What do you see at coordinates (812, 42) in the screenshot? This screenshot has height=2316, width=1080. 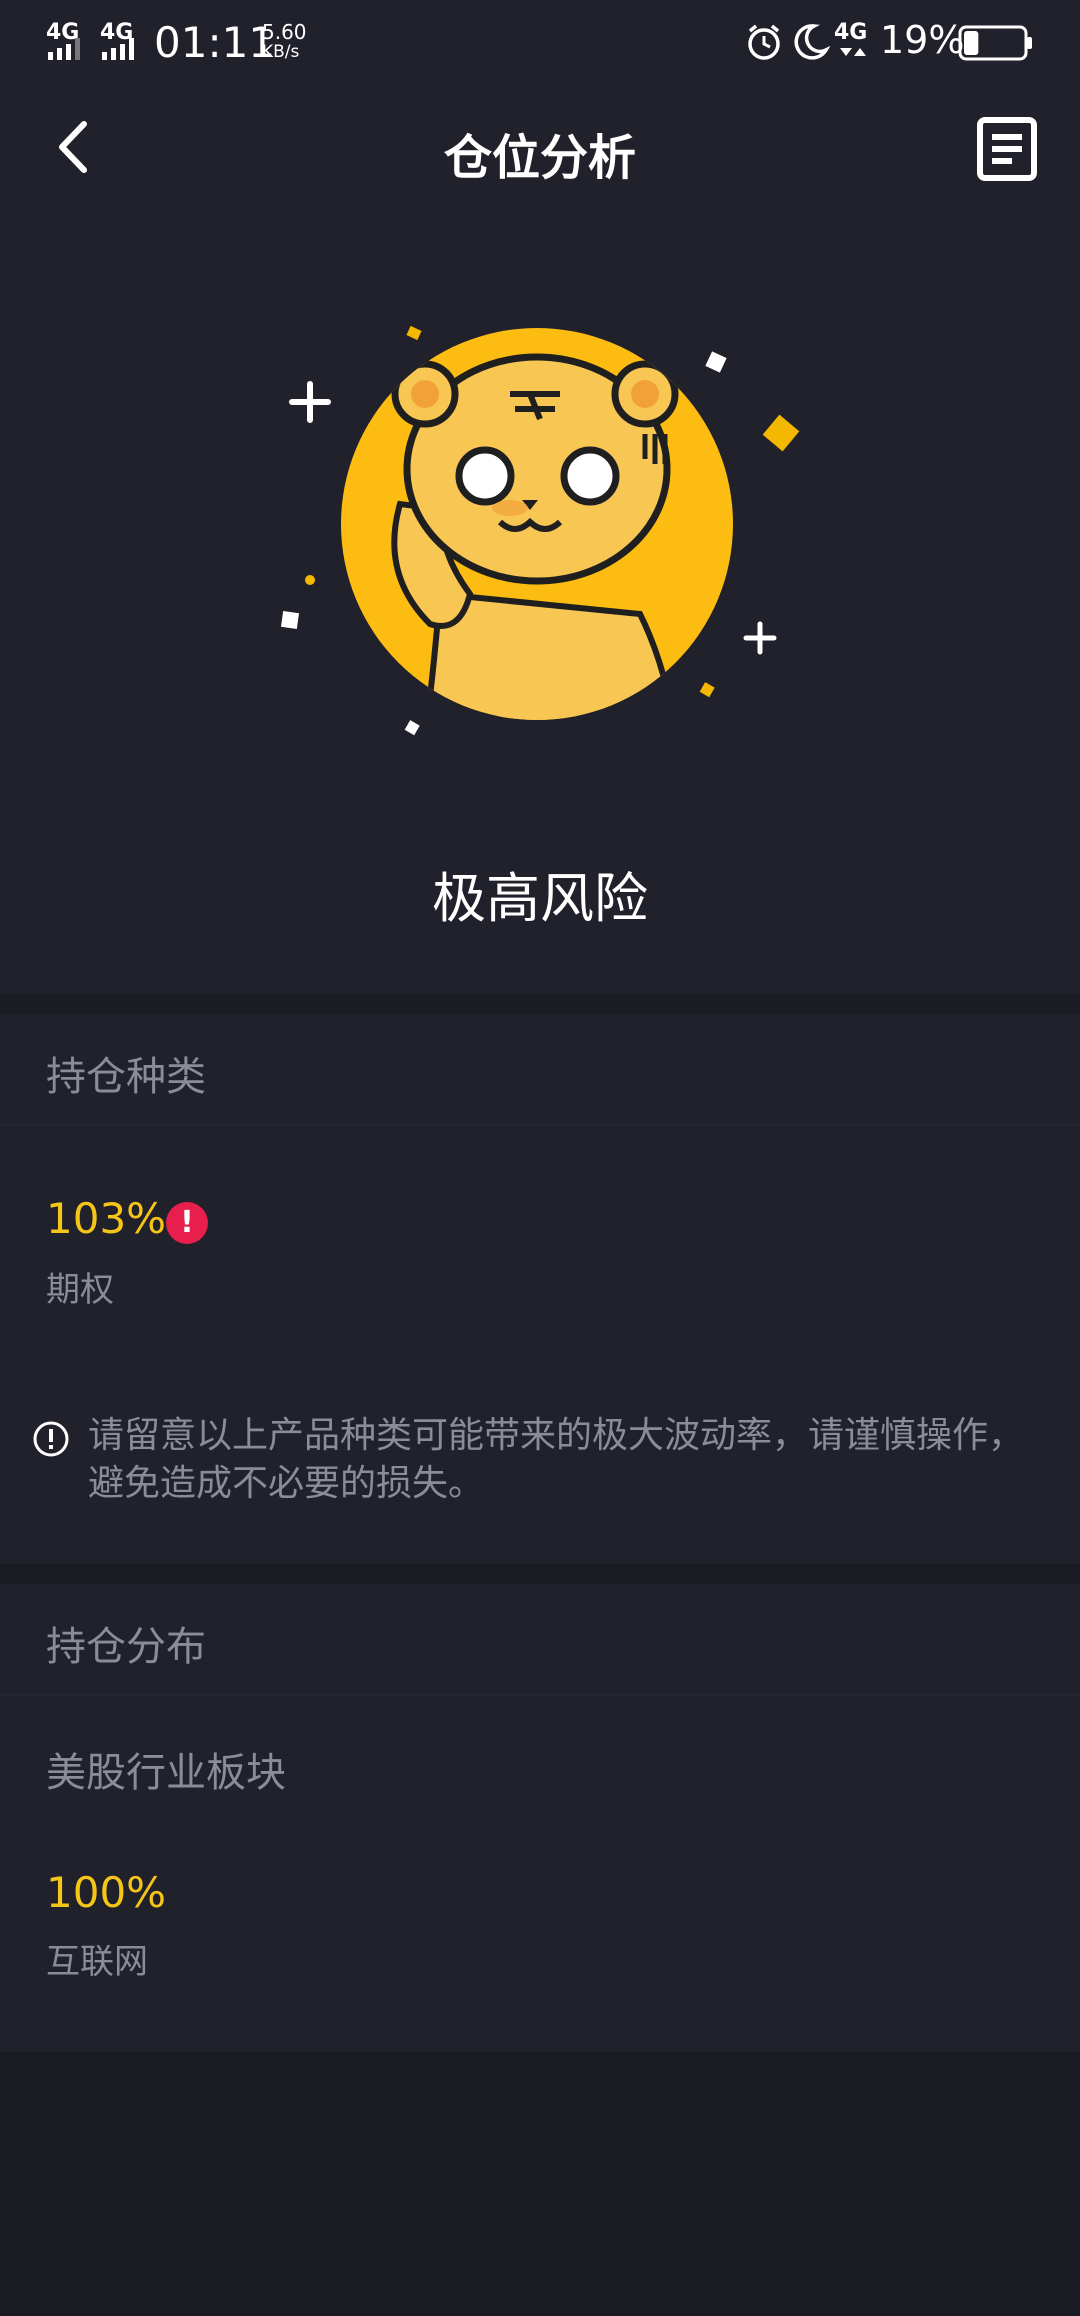 I see `moon-icon` at bounding box center [812, 42].